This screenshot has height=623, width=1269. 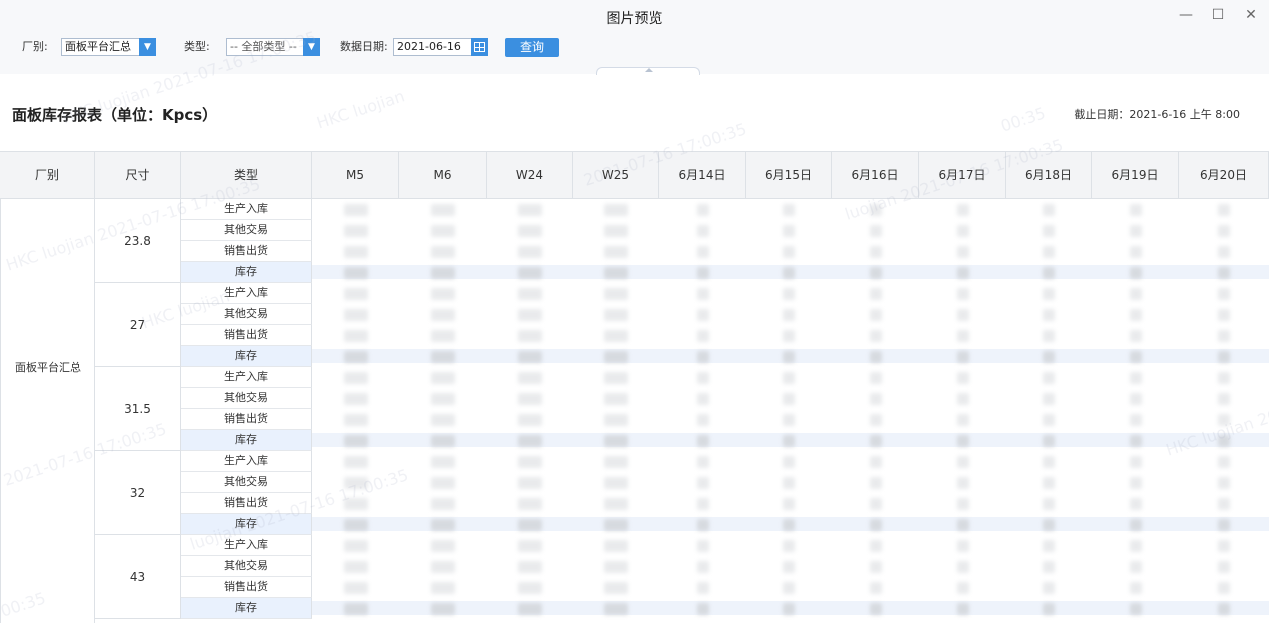 What do you see at coordinates (1218, 15) in the screenshot?
I see `maximize-icon: ☐` at bounding box center [1218, 15].